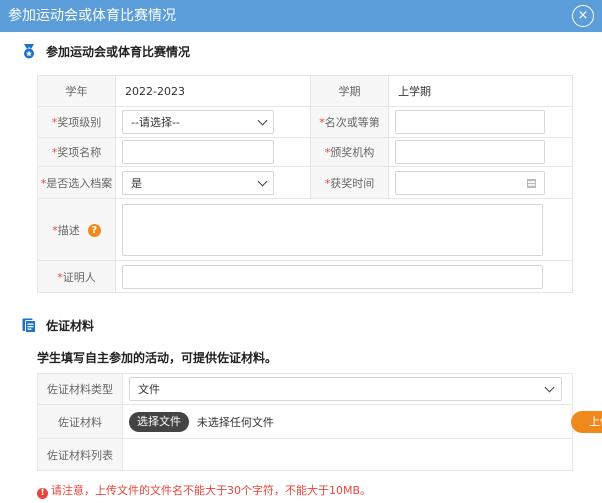 The image size is (602, 503). What do you see at coordinates (198, 152) in the screenshot?
I see `award-name-input` at bounding box center [198, 152].